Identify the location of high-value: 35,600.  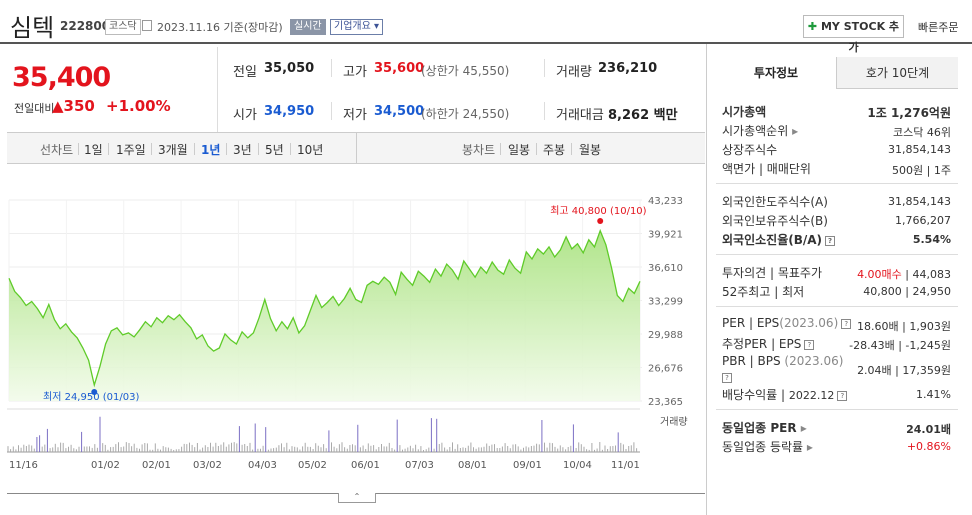
(399, 68).